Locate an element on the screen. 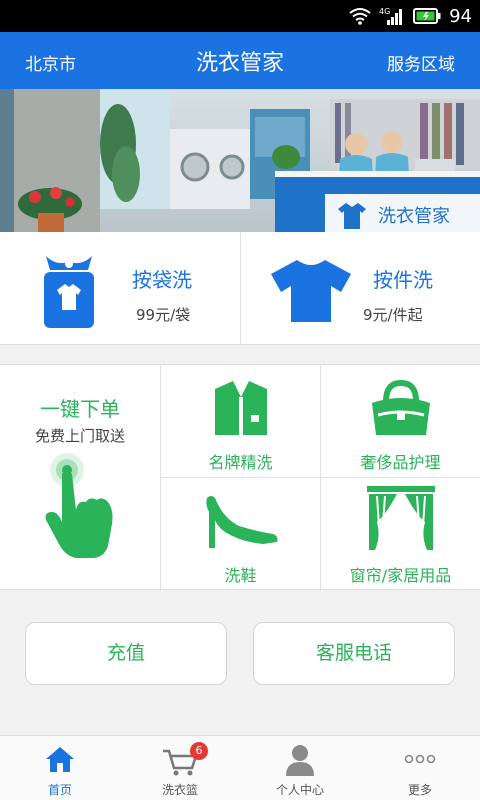 The height and width of the screenshot is (800, 480). laundry-type-row: 按袋洗 99元/袋 按件洗 9元/件起 is located at coordinates (240, 288).